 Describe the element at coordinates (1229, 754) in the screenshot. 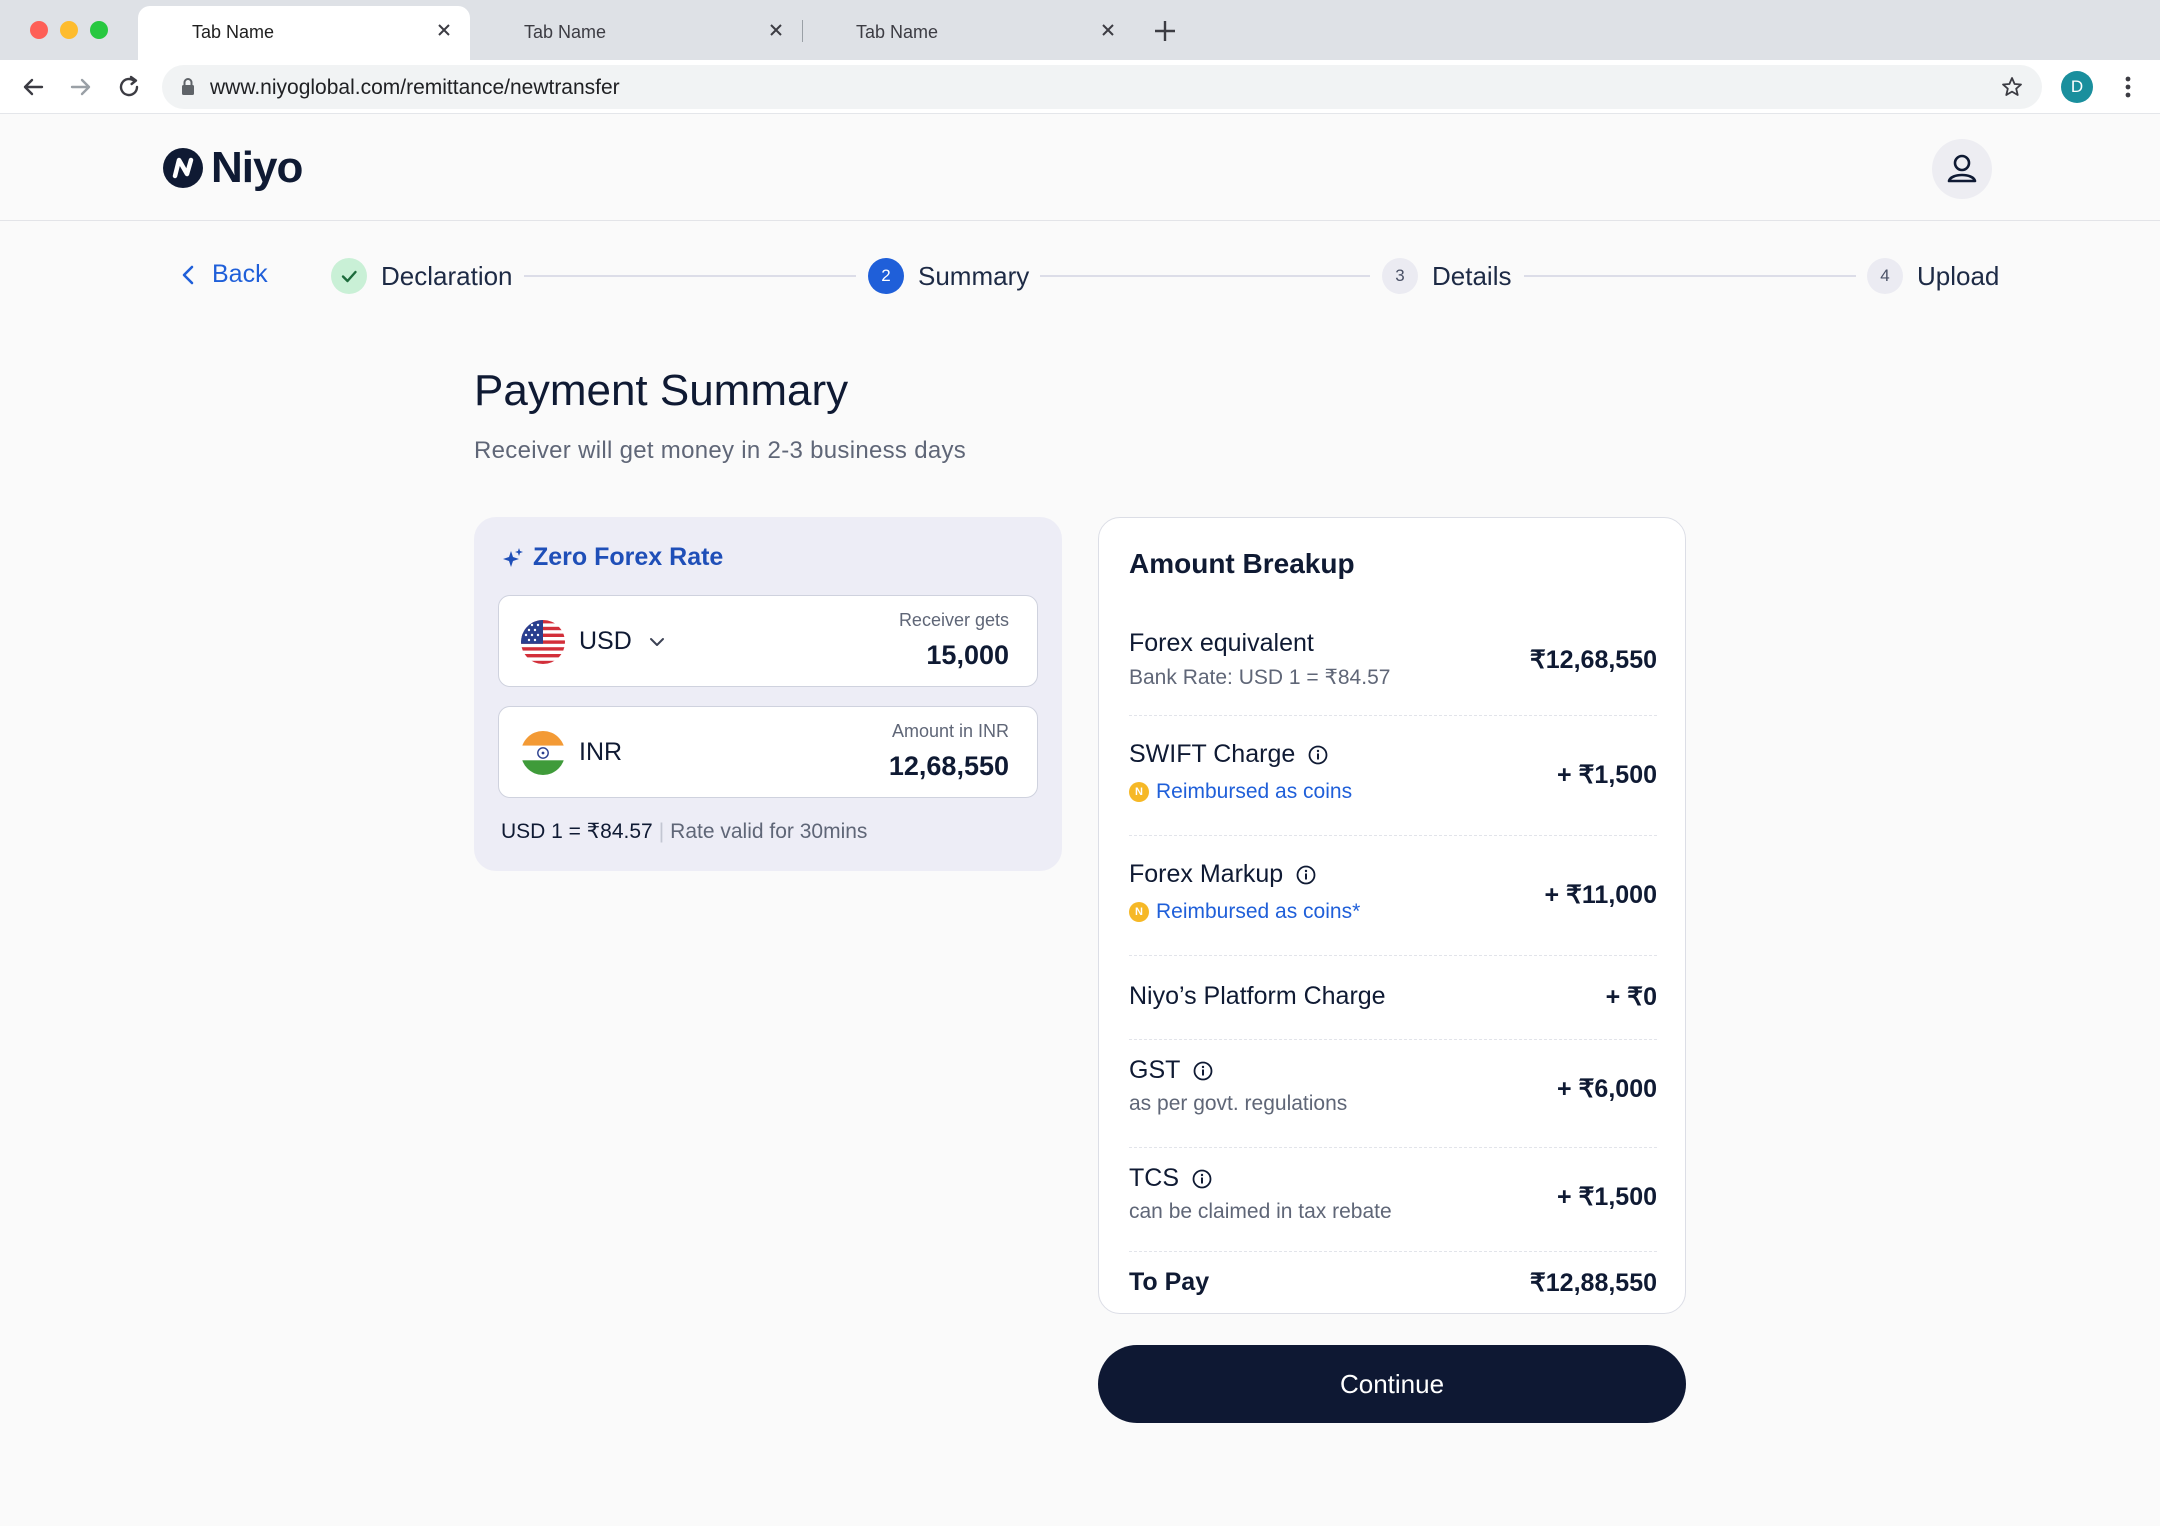

I see `row-label: SWIFT Charge` at that location.